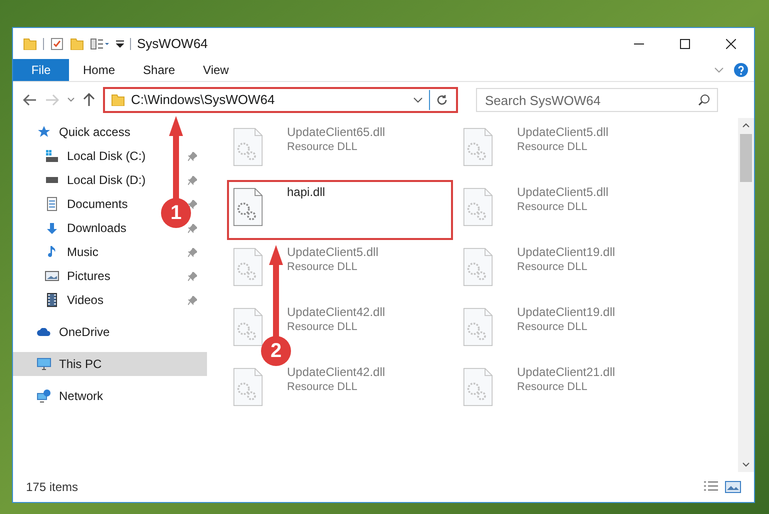  Describe the element at coordinates (52, 100) in the screenshot. I see `forward-arrow-icon` at that location.